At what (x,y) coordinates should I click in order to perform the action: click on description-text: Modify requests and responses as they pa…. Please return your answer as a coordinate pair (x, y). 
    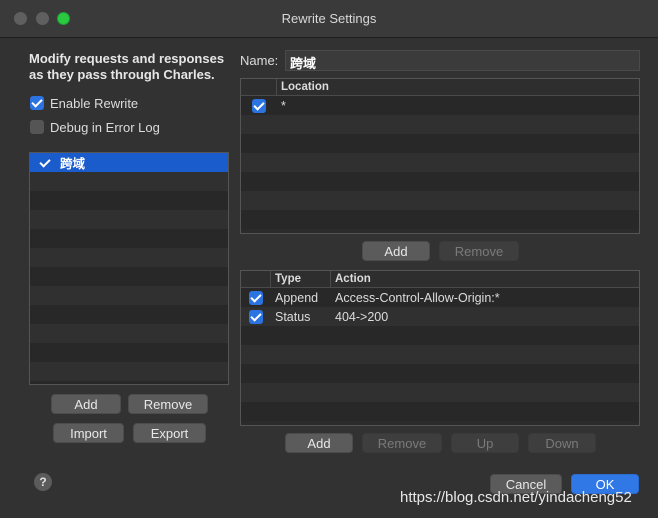
    Looking at the image, I should click on (127, 66).